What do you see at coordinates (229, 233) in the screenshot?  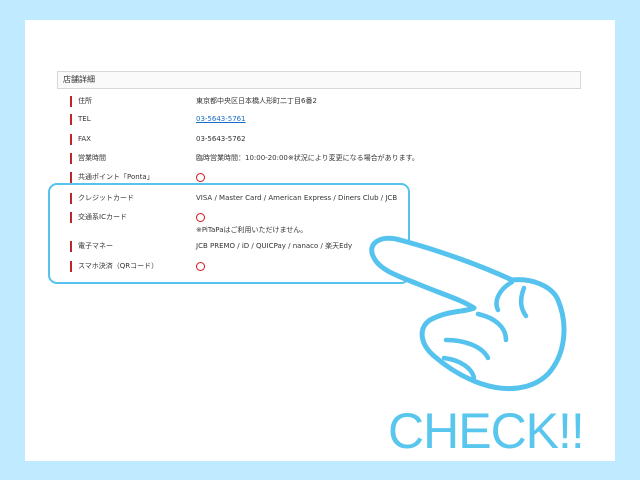 I see `highlight-box` at bounding box center [229, 233].